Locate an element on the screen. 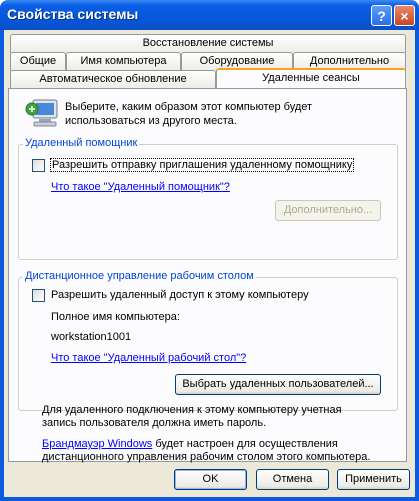  firewall-note-text: будет настроен для осуществления is located at coordinates (245, 444).